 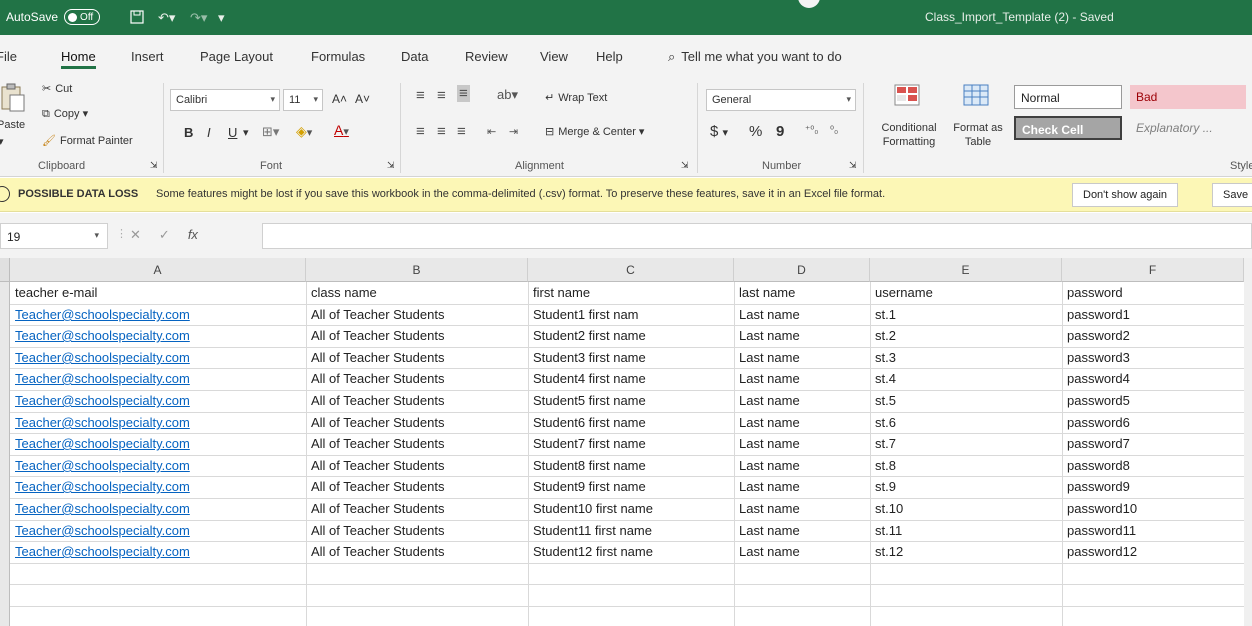 What do you see at coordinates (1154, 508) in the screenshot?
I see `table-cell: password10` at bounding box center [1154, 508].